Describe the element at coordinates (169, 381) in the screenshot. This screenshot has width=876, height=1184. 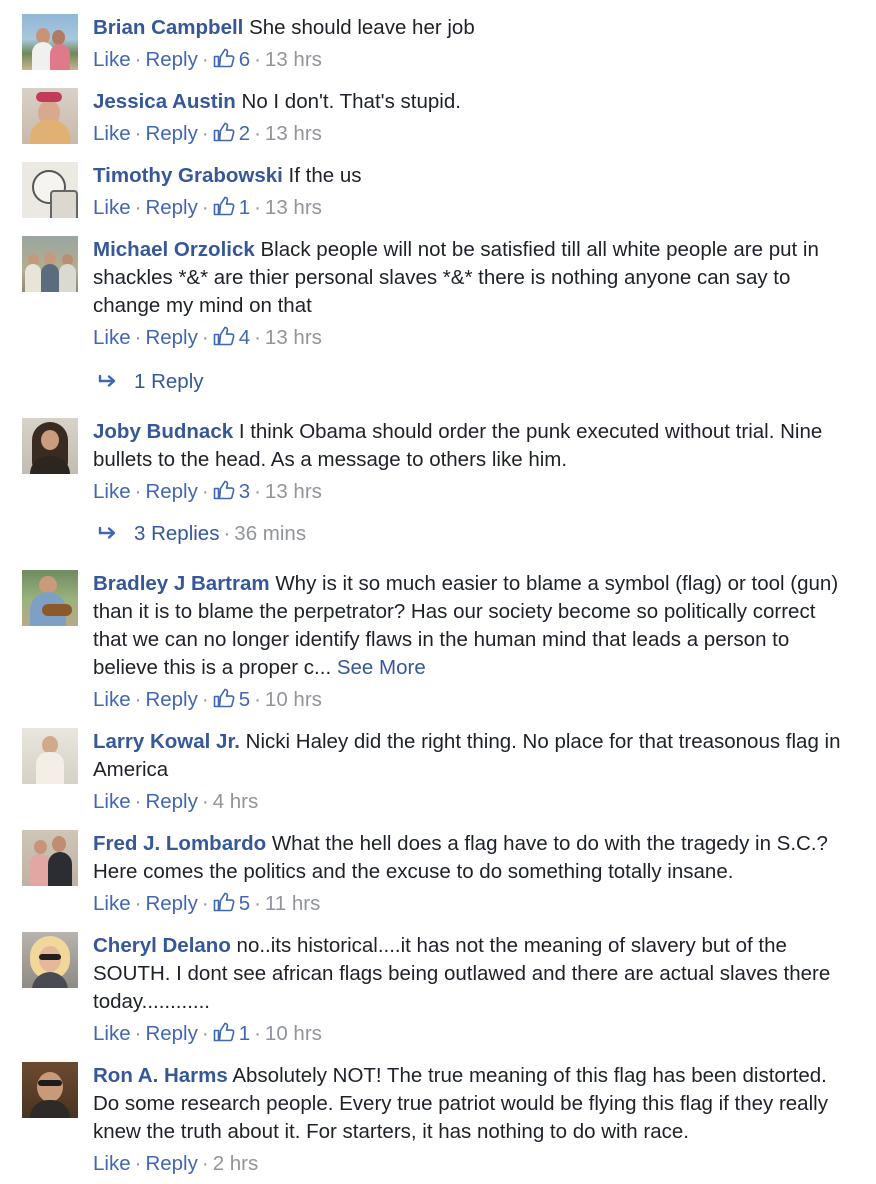
I see `view-replies-link: 1 Reply` at that location.